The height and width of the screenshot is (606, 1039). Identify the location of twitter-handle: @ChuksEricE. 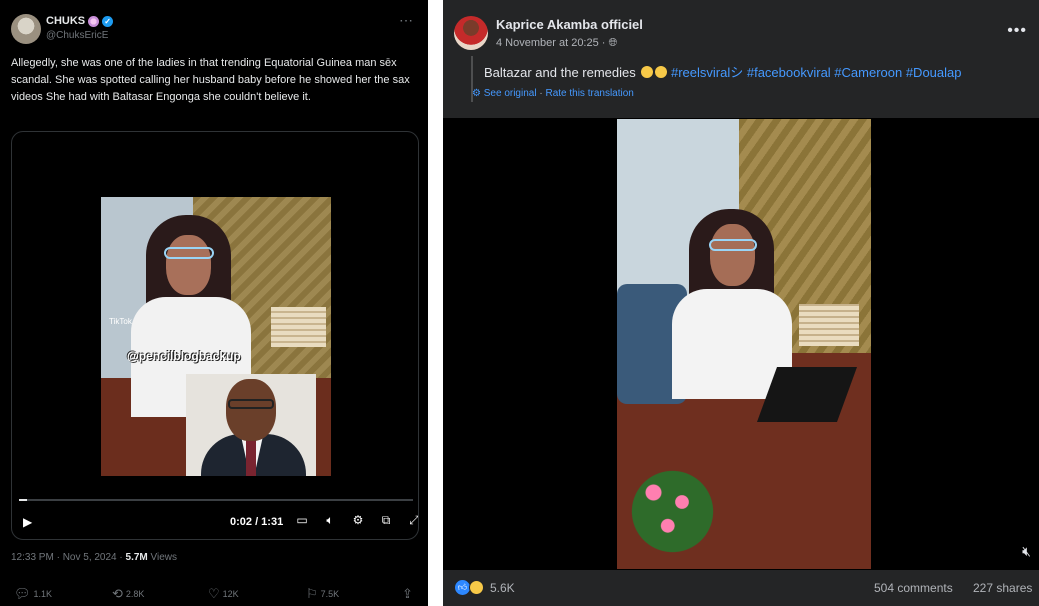
(77, 35).